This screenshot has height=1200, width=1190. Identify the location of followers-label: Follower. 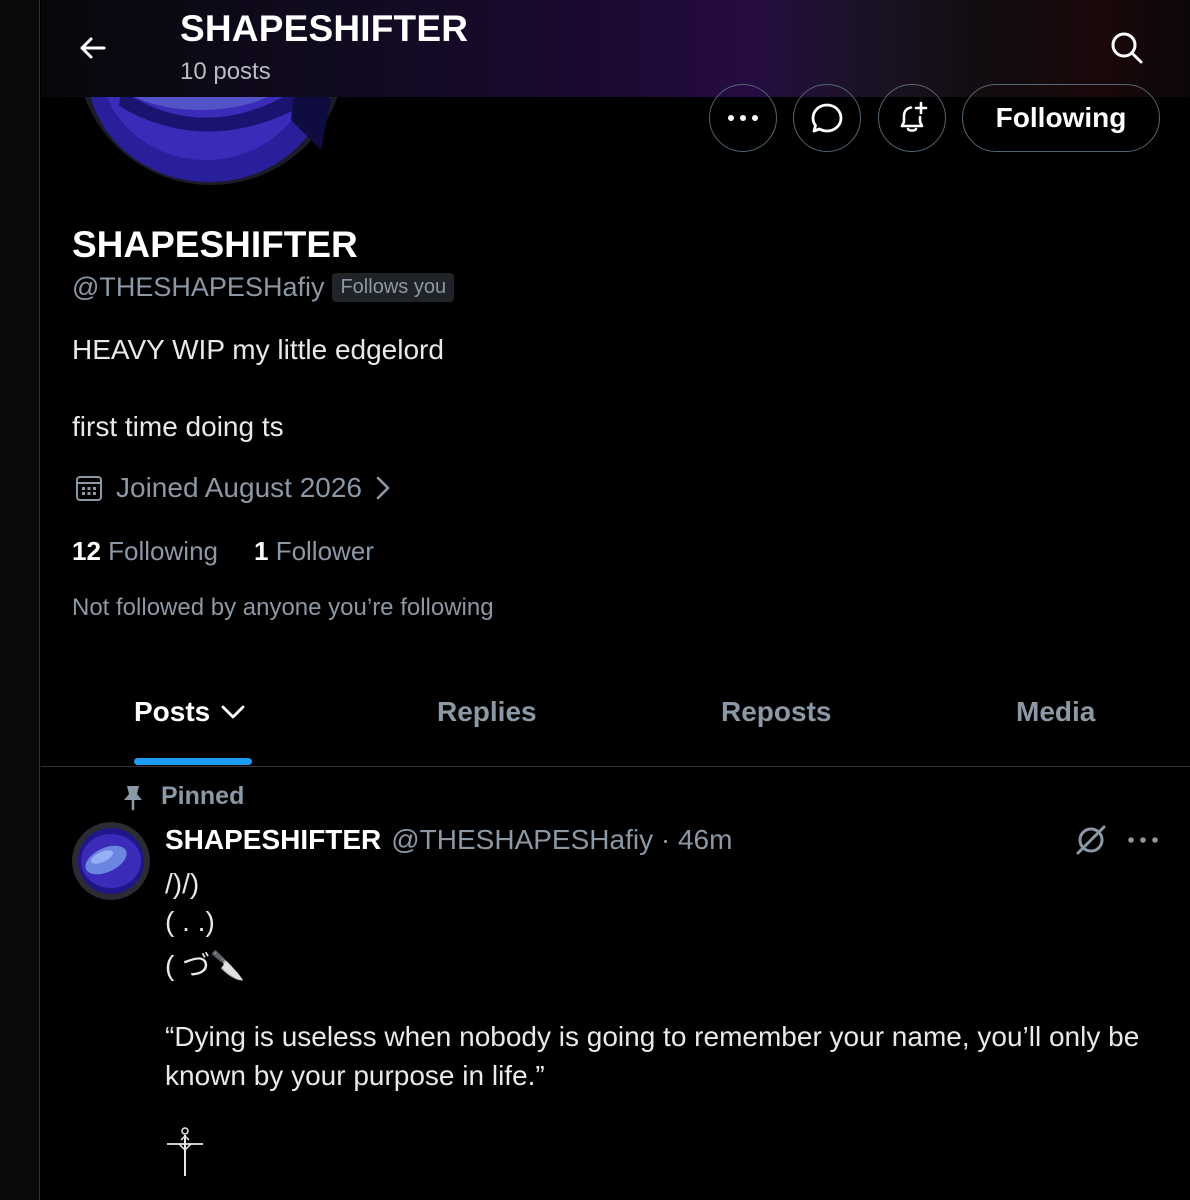
(324, 551).